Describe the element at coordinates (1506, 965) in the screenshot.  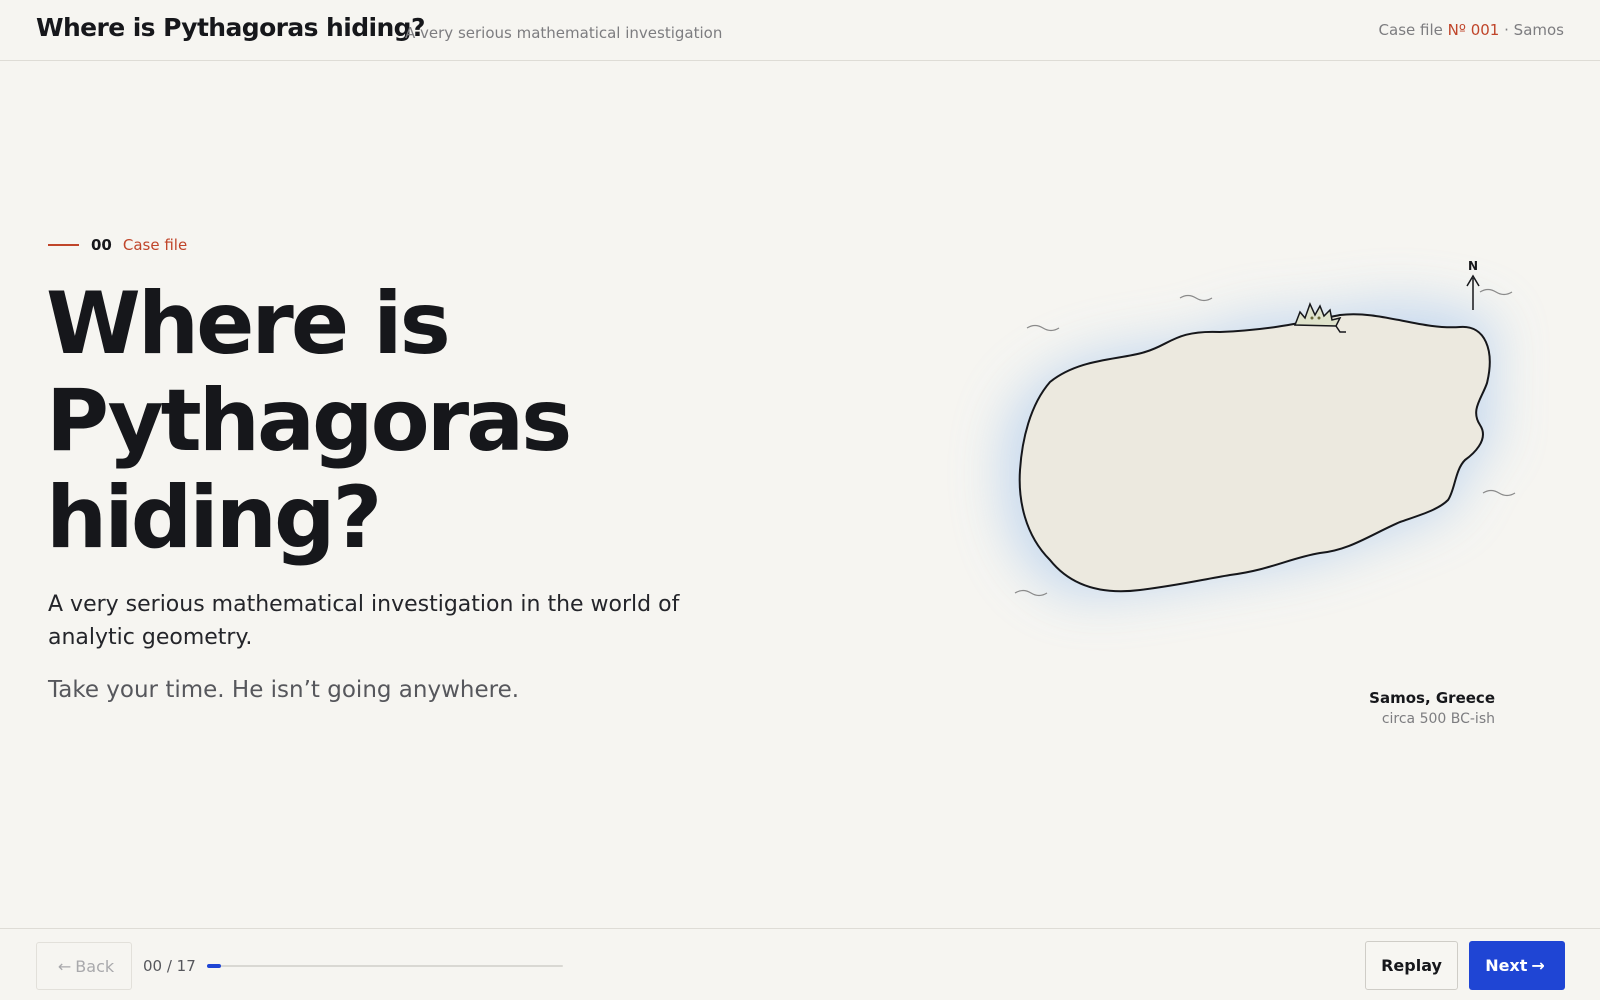
I see `next-button-label: Next` at that location.